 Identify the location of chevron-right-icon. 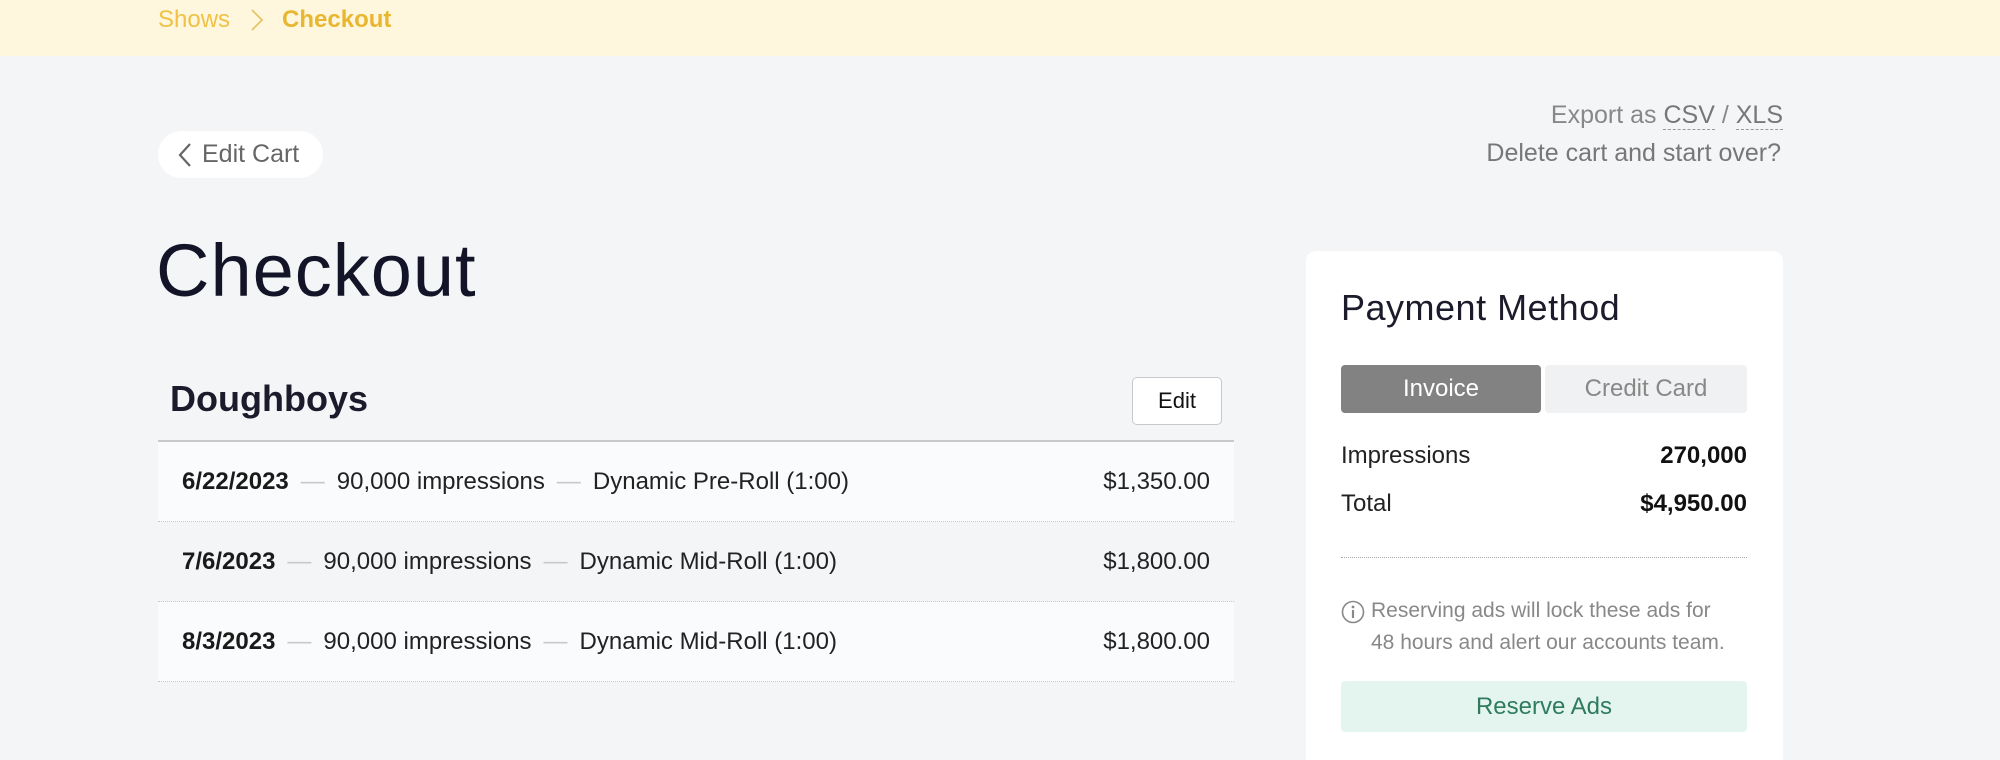
(257, 20).